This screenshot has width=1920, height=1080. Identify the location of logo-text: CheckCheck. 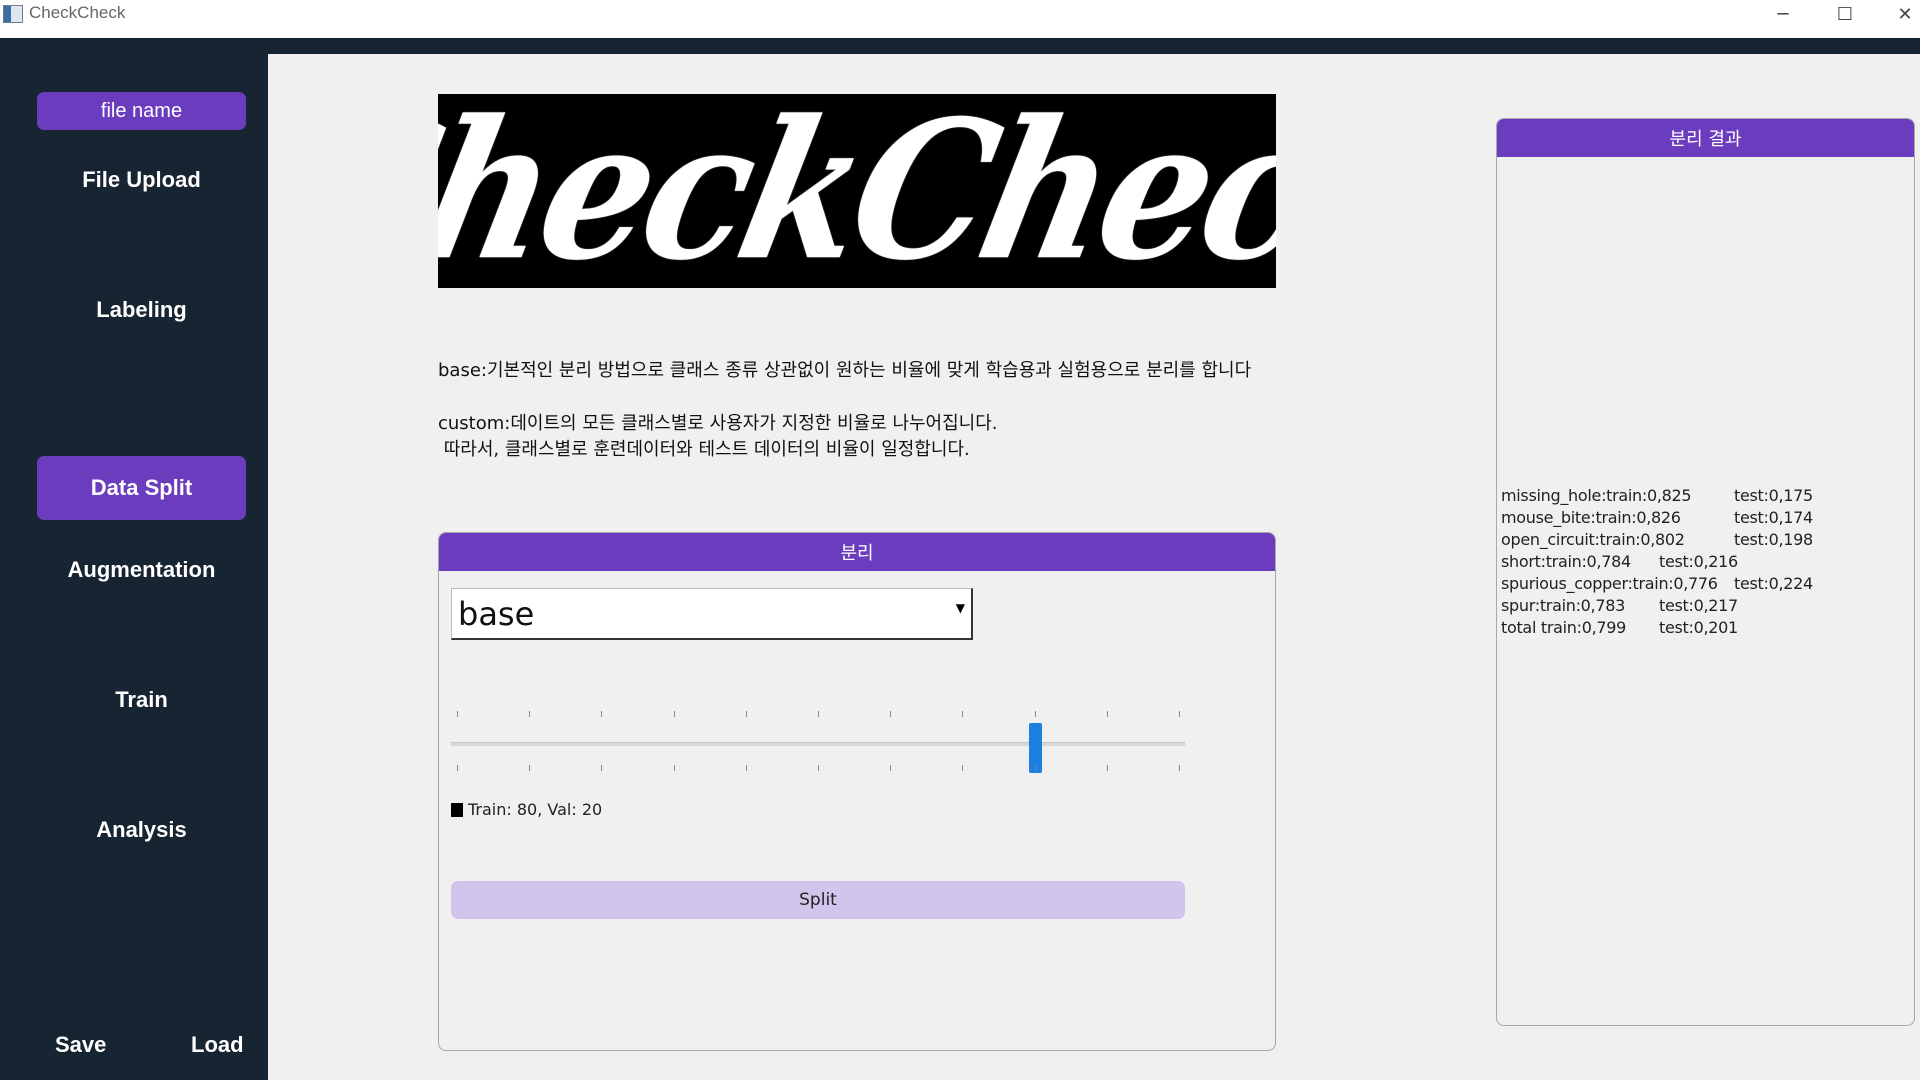
(857, 191).